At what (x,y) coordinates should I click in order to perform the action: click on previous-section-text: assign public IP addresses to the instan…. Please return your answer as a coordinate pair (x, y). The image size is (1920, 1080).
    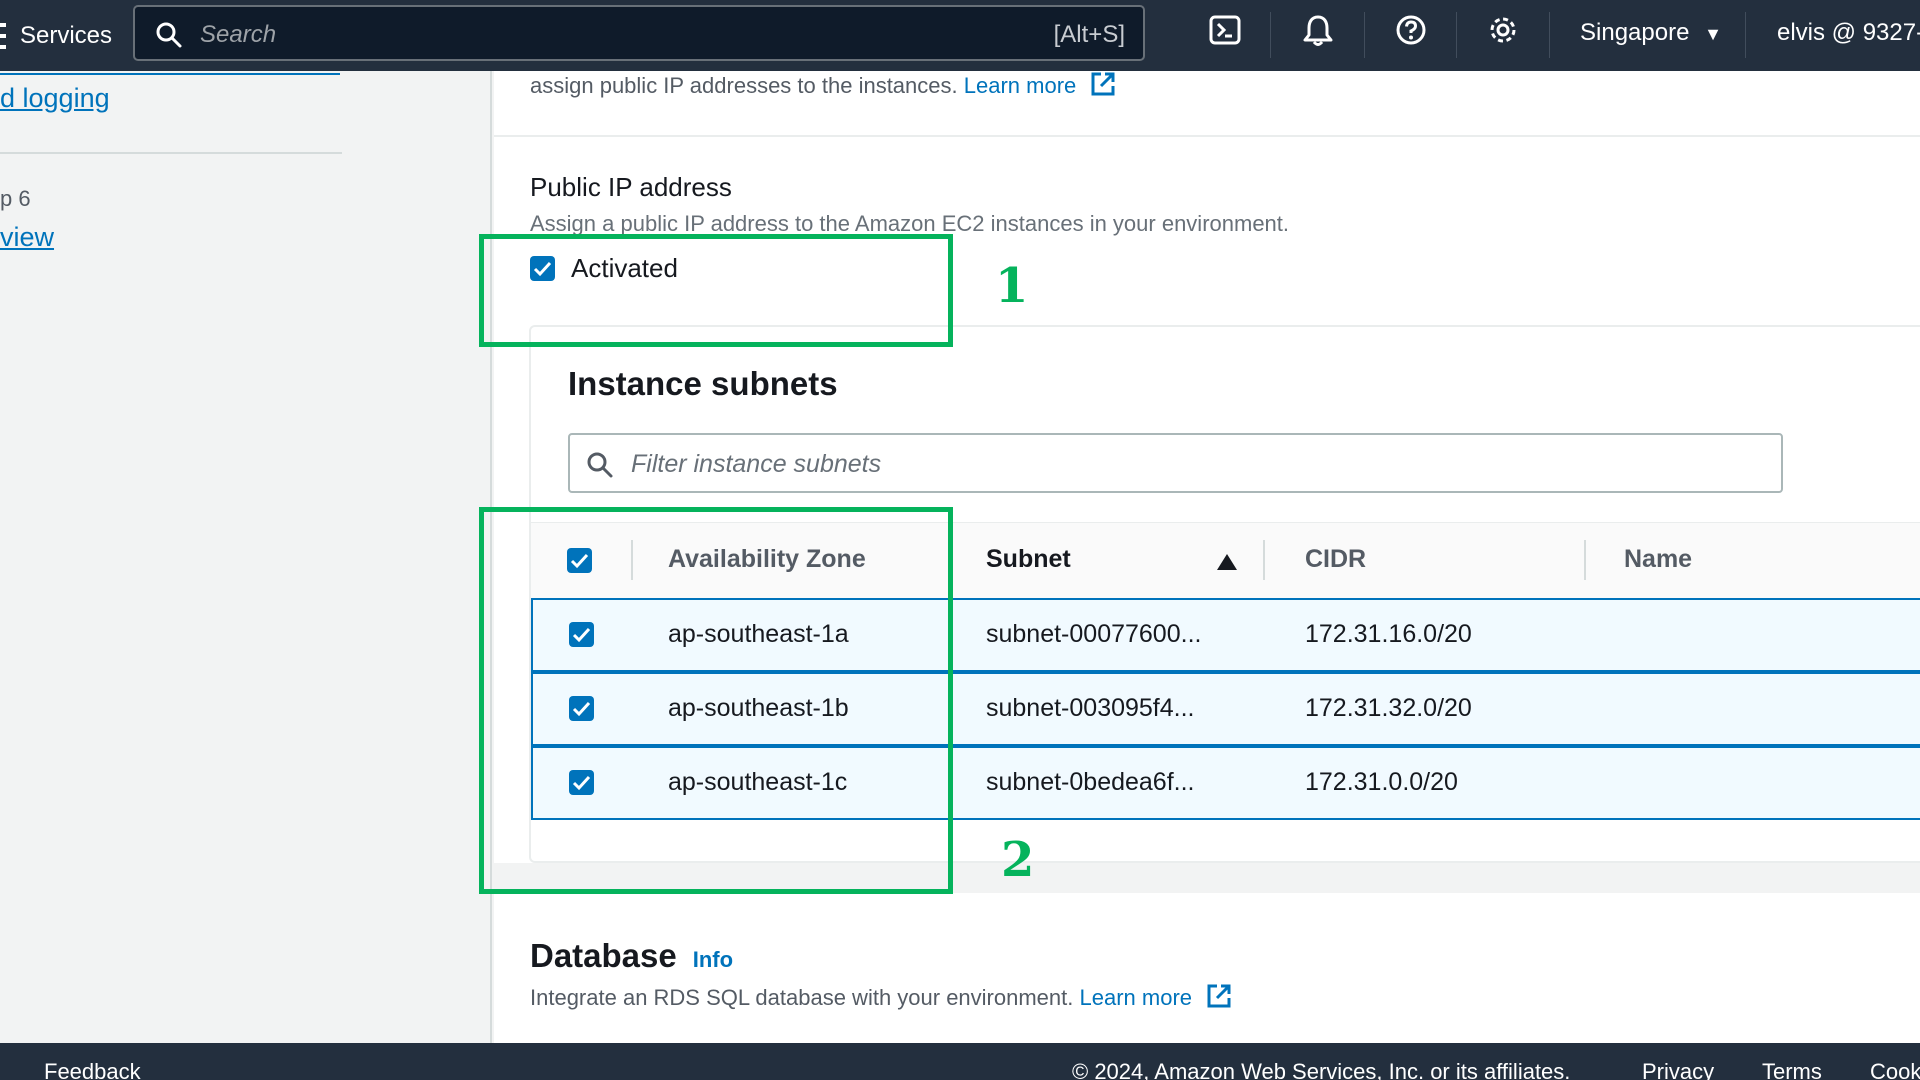
    Looking at the image, I should click on (823, 87).